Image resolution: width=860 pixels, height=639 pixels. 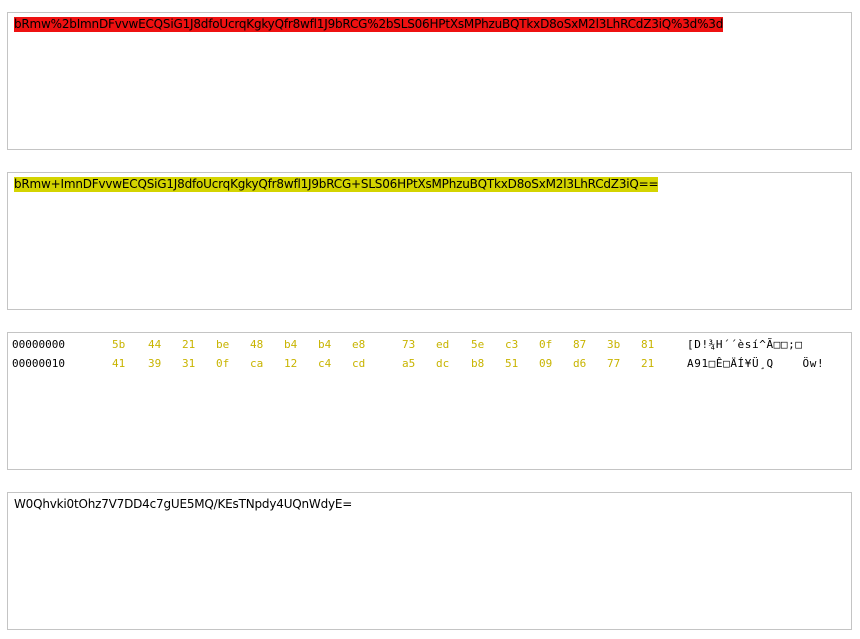 I want to click on hex-ascii: [D!¾H´´èsí^Ã□□;□, so click(x=745, y=344).